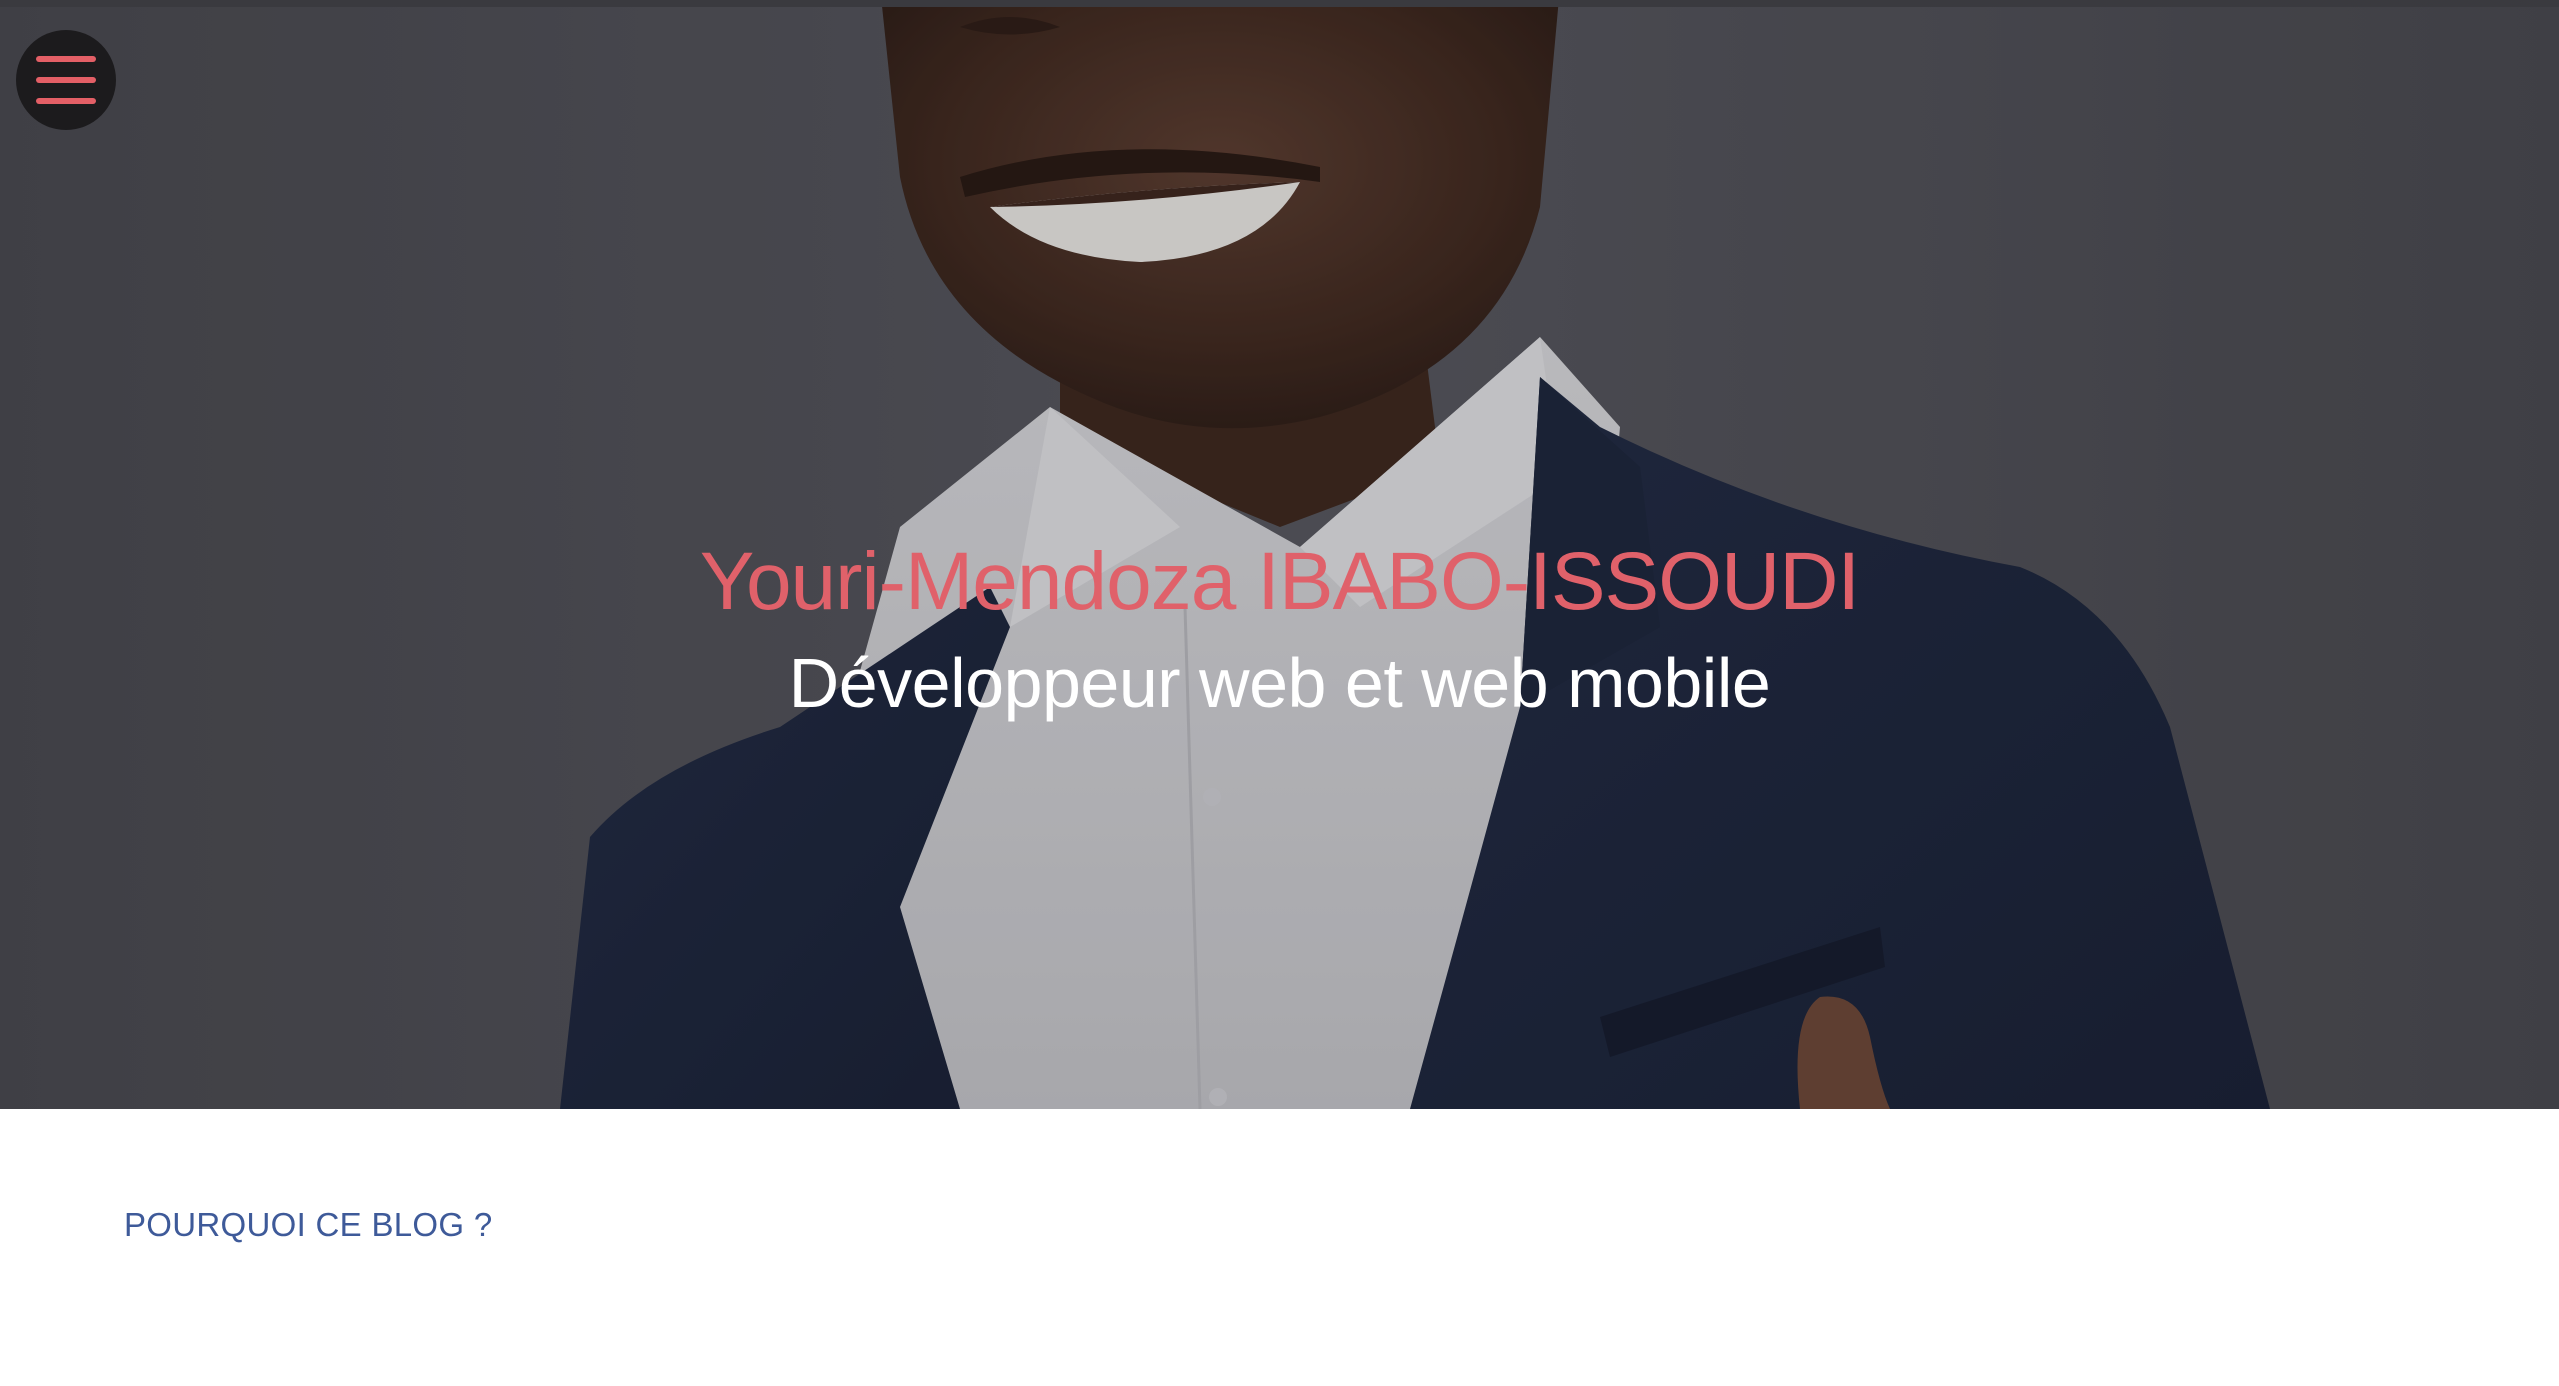 This screenshot has width=2559, height=1386. What do you see at coordinates (1279, 581) in the screenshot?
I see `author-name: Youri-Mendoza IBABO-ISSOUDI` at bounding box center [1279, 581].